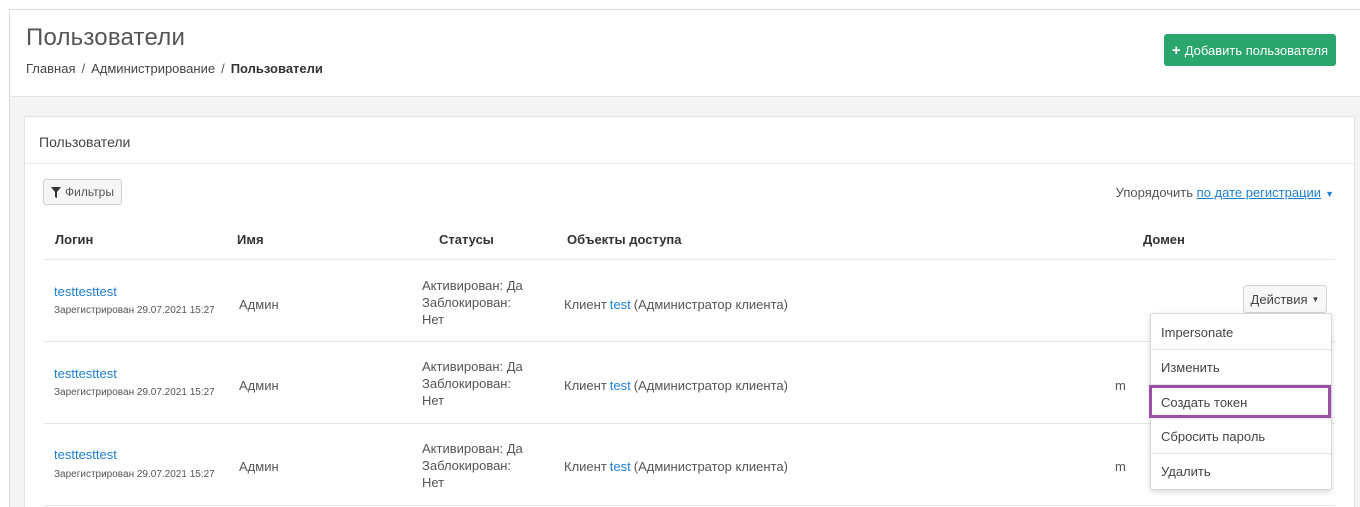 The height and width of the screenshot is (507, 1360). What do you see at coordinates (466, 239) in the screenshot?
I see `column-header-statuses: Статусы` at bounding box center [466, 239].